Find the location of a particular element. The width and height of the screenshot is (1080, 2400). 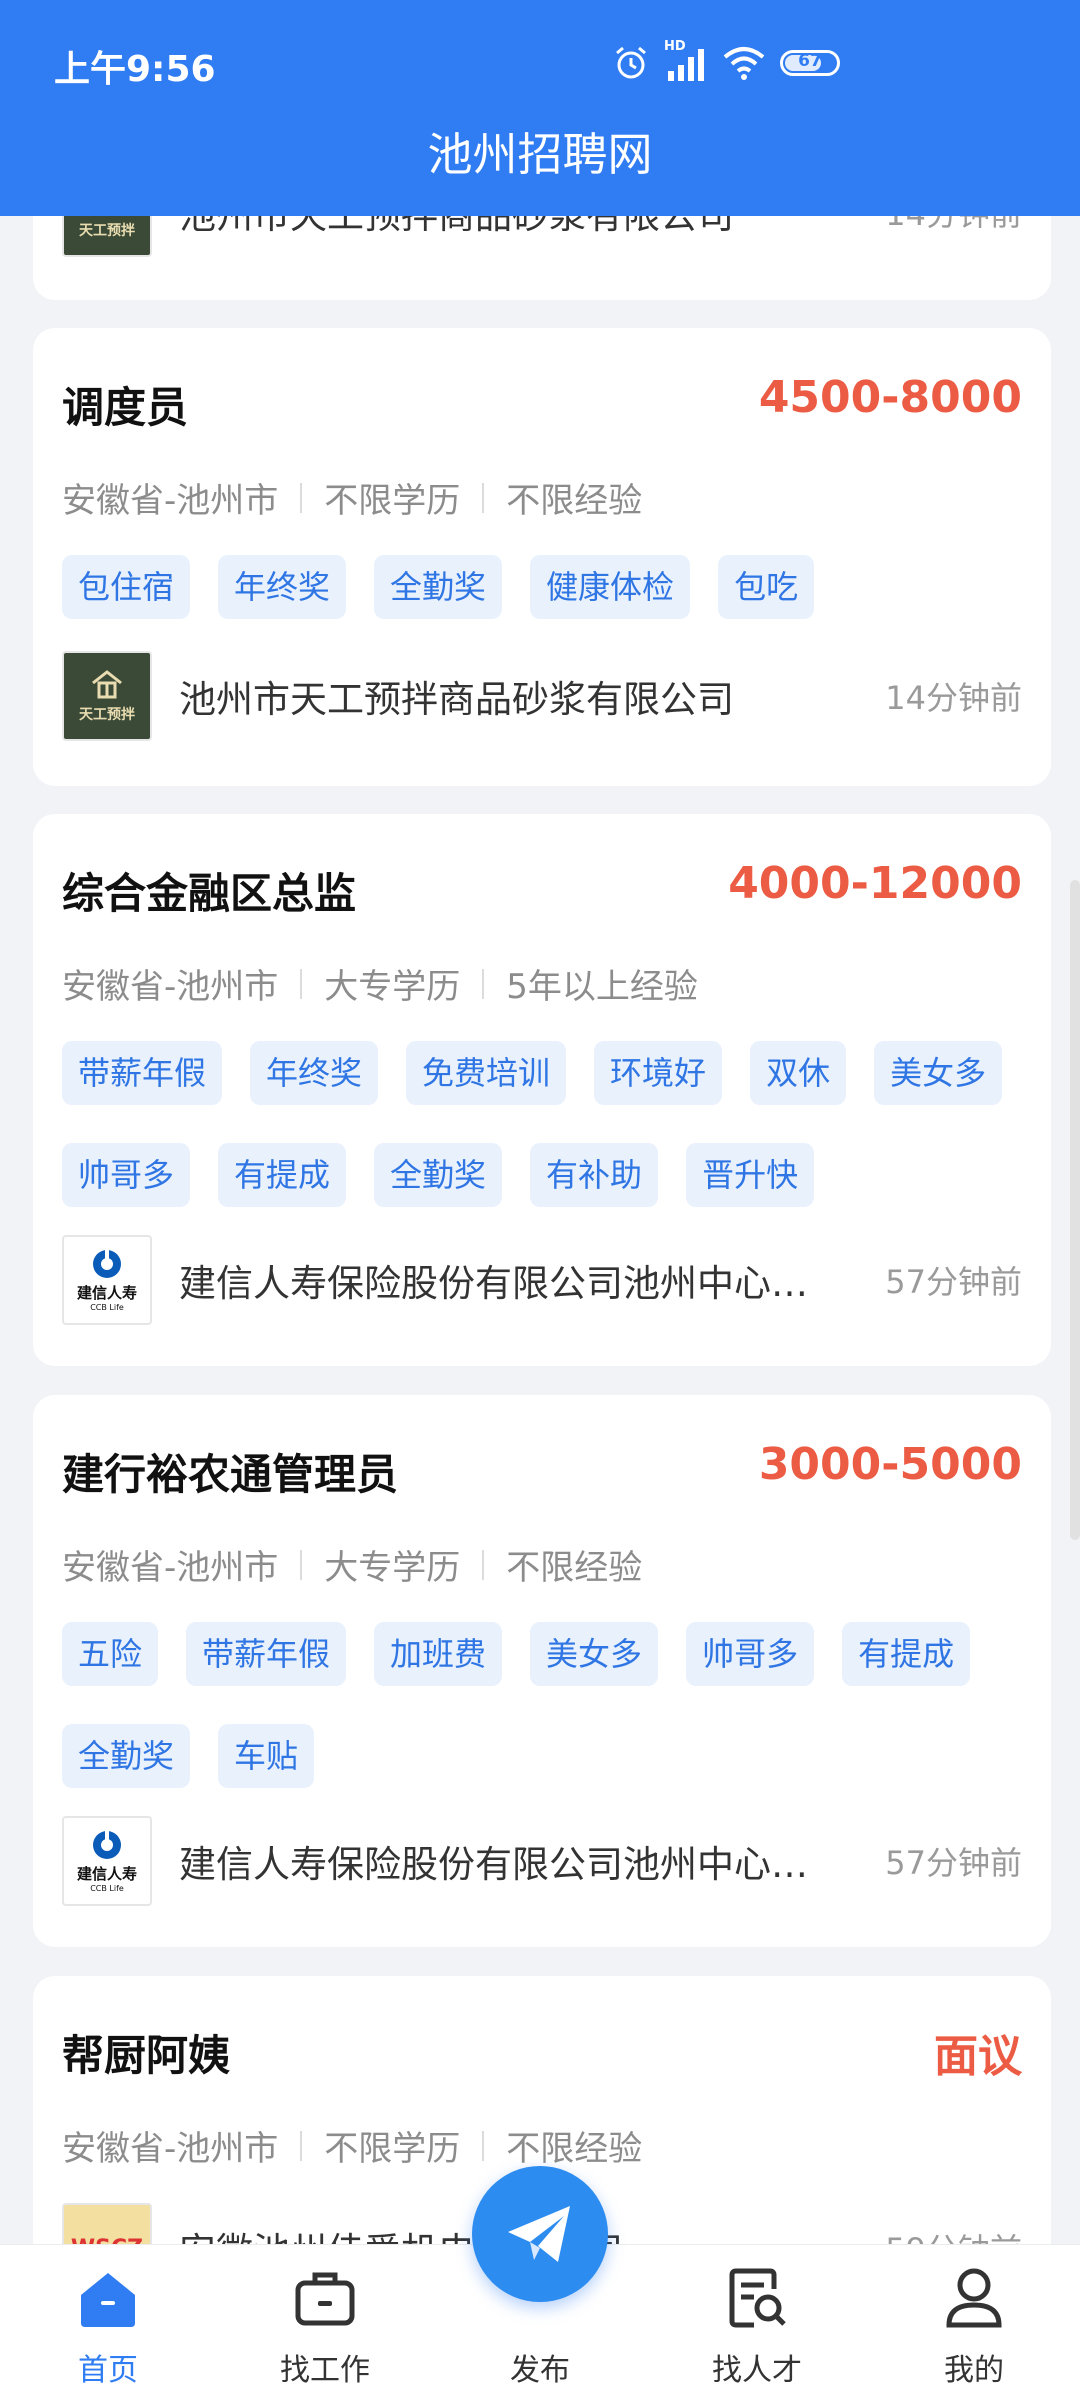

company-row: 建信人寿 CCB Life 建信人寿保险股份有限公司池州中心支公司 57分钟前 is located at coordinates (542, 1280).